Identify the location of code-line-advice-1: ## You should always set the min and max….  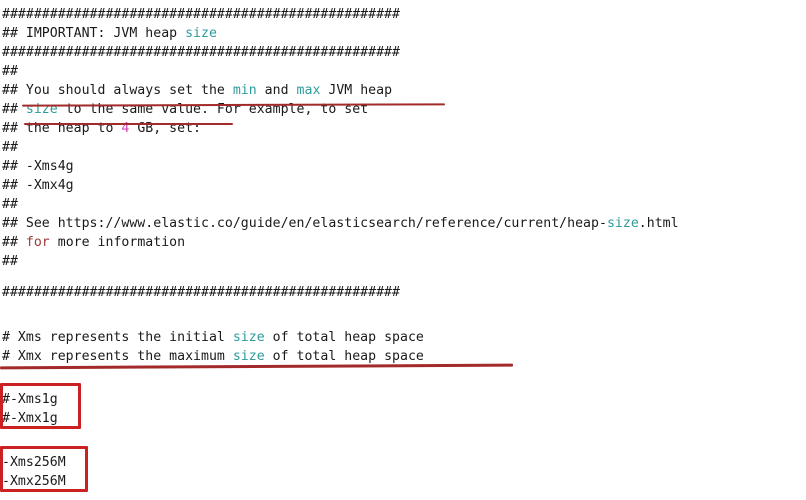
(197, 90).